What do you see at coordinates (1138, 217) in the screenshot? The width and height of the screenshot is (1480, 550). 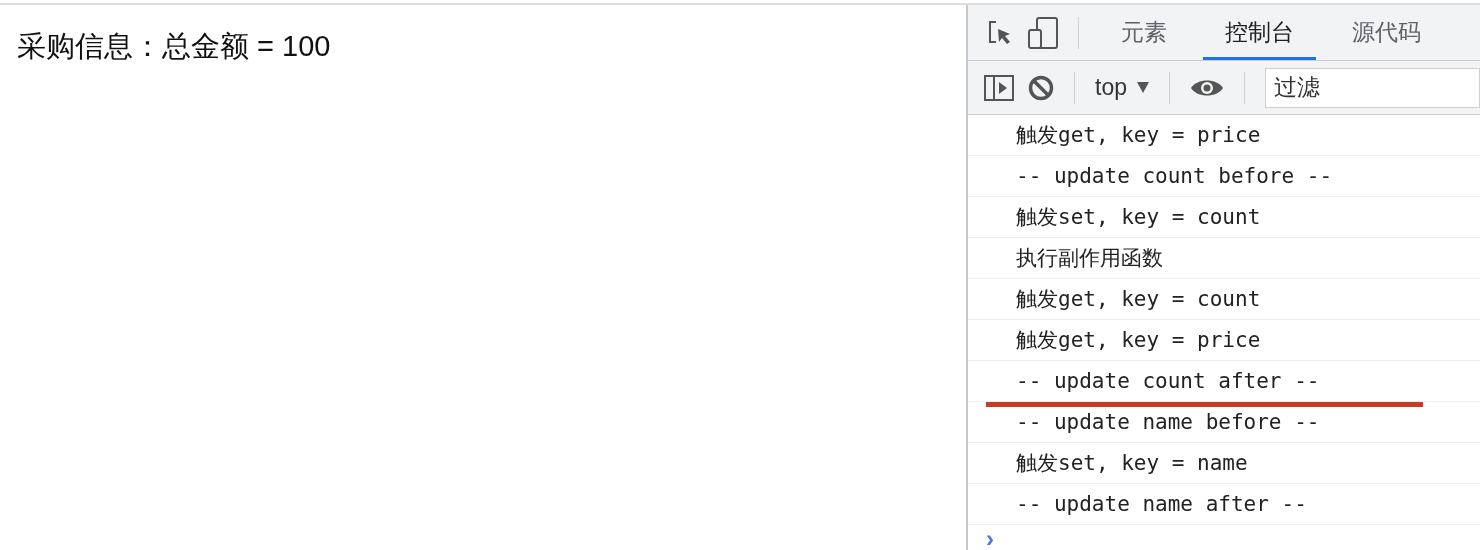 I see `log-message: 触发set, key = count` at bounding box center [1138, 217].